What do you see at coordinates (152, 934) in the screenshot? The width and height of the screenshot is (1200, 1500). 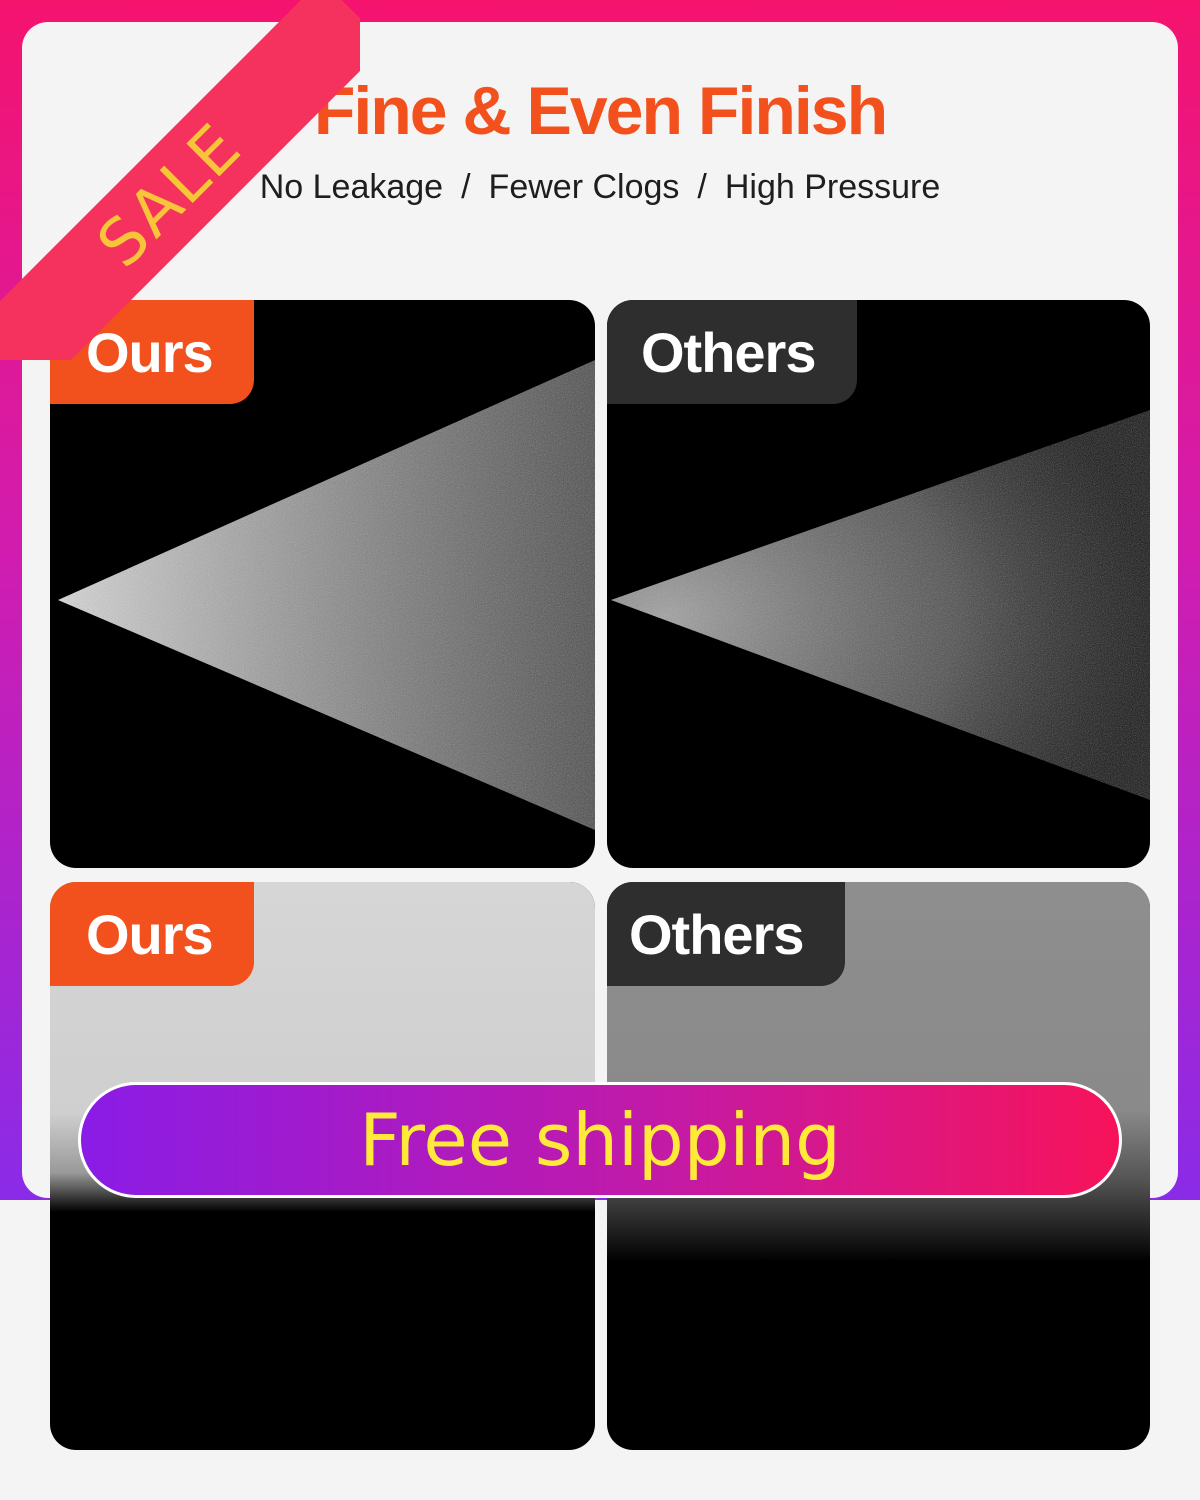 I see `ours-tag: Ours` at bounding box center [152, 934].